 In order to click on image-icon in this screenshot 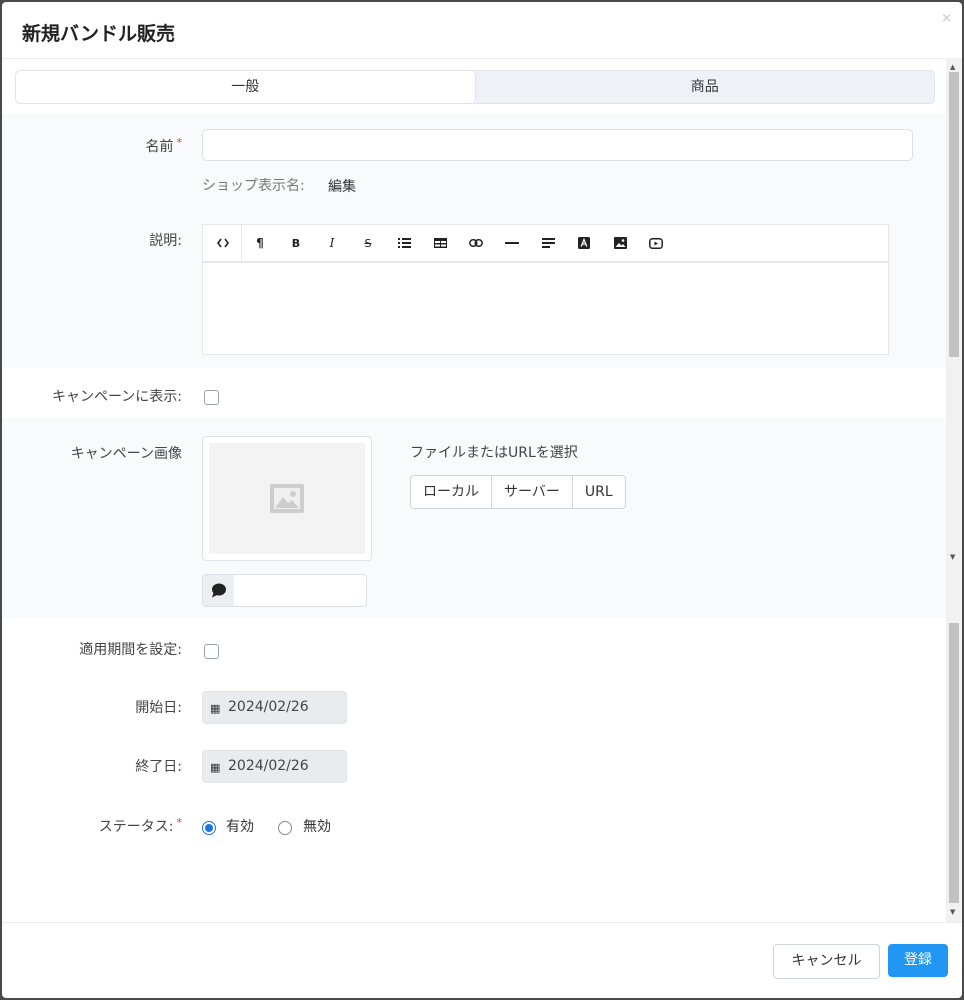, I will do `click(620, 243)`.